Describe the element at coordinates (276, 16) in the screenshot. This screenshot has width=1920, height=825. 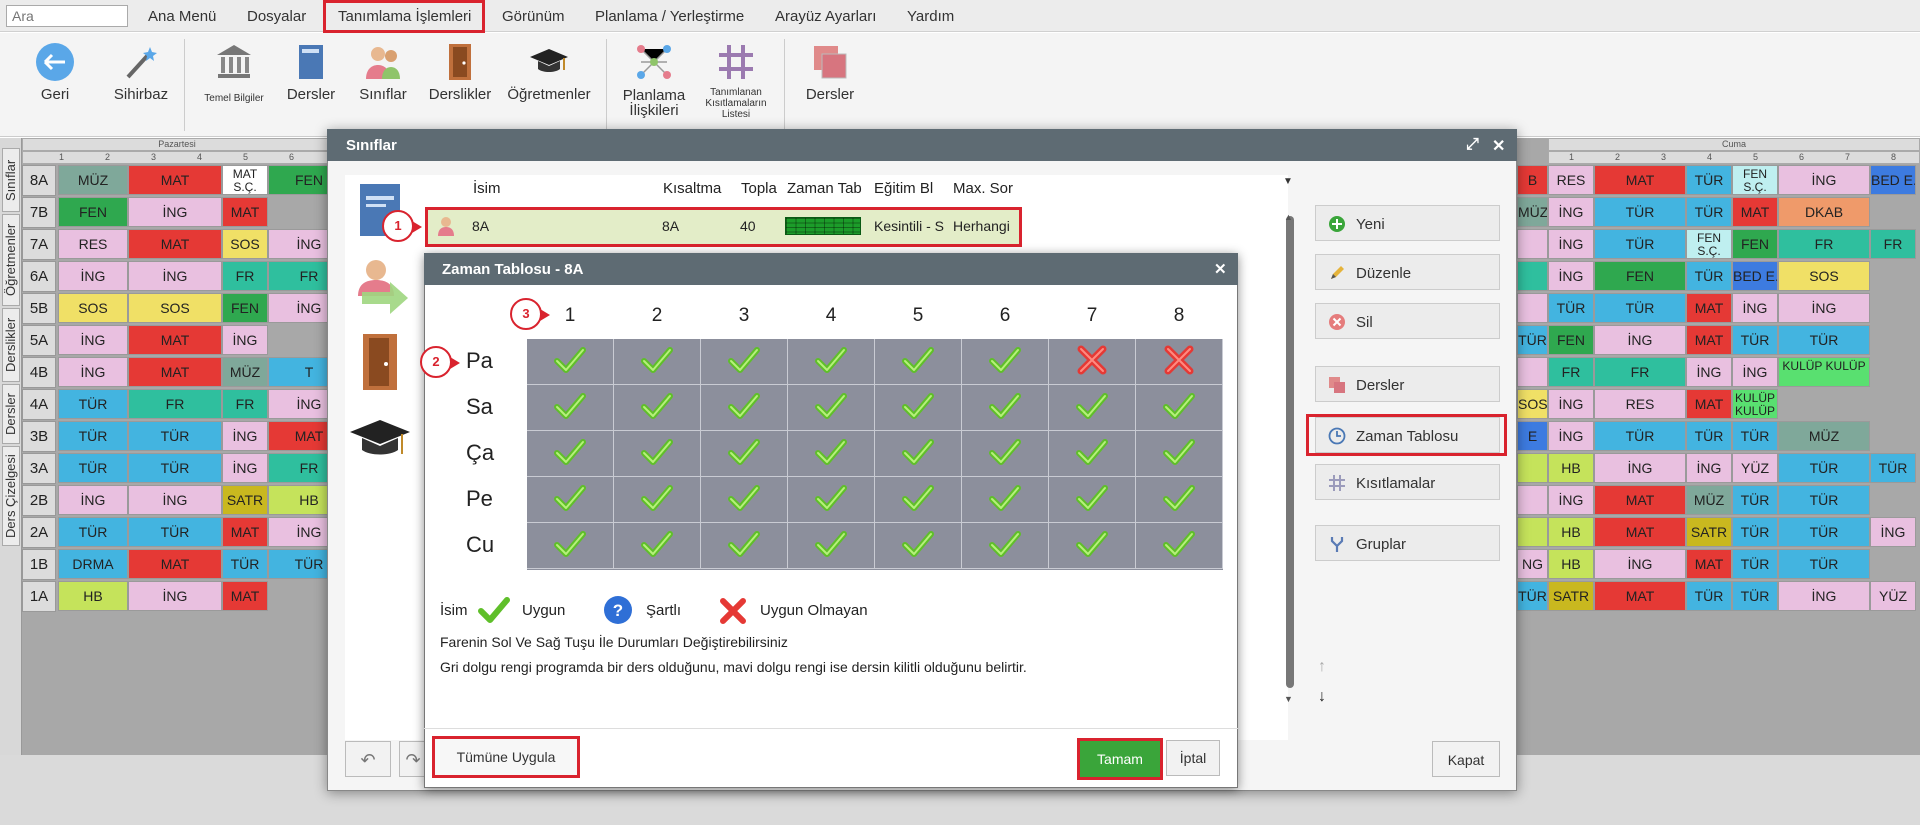
I see `menu-dosyalar: Dosyalar` at that location.